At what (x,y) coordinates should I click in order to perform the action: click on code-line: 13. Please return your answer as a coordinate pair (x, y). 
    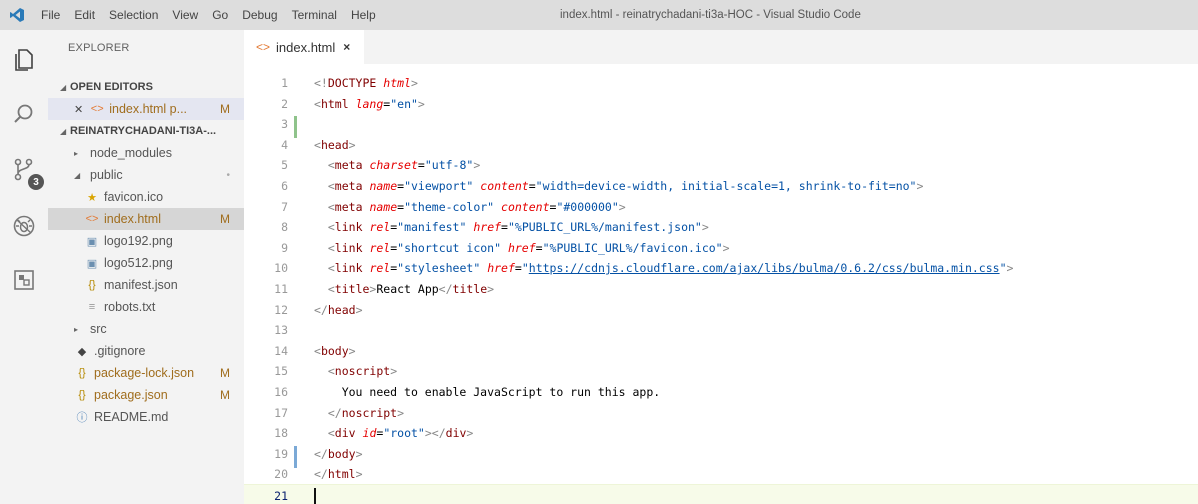
    Looking at the image, I should click on (721, 330).